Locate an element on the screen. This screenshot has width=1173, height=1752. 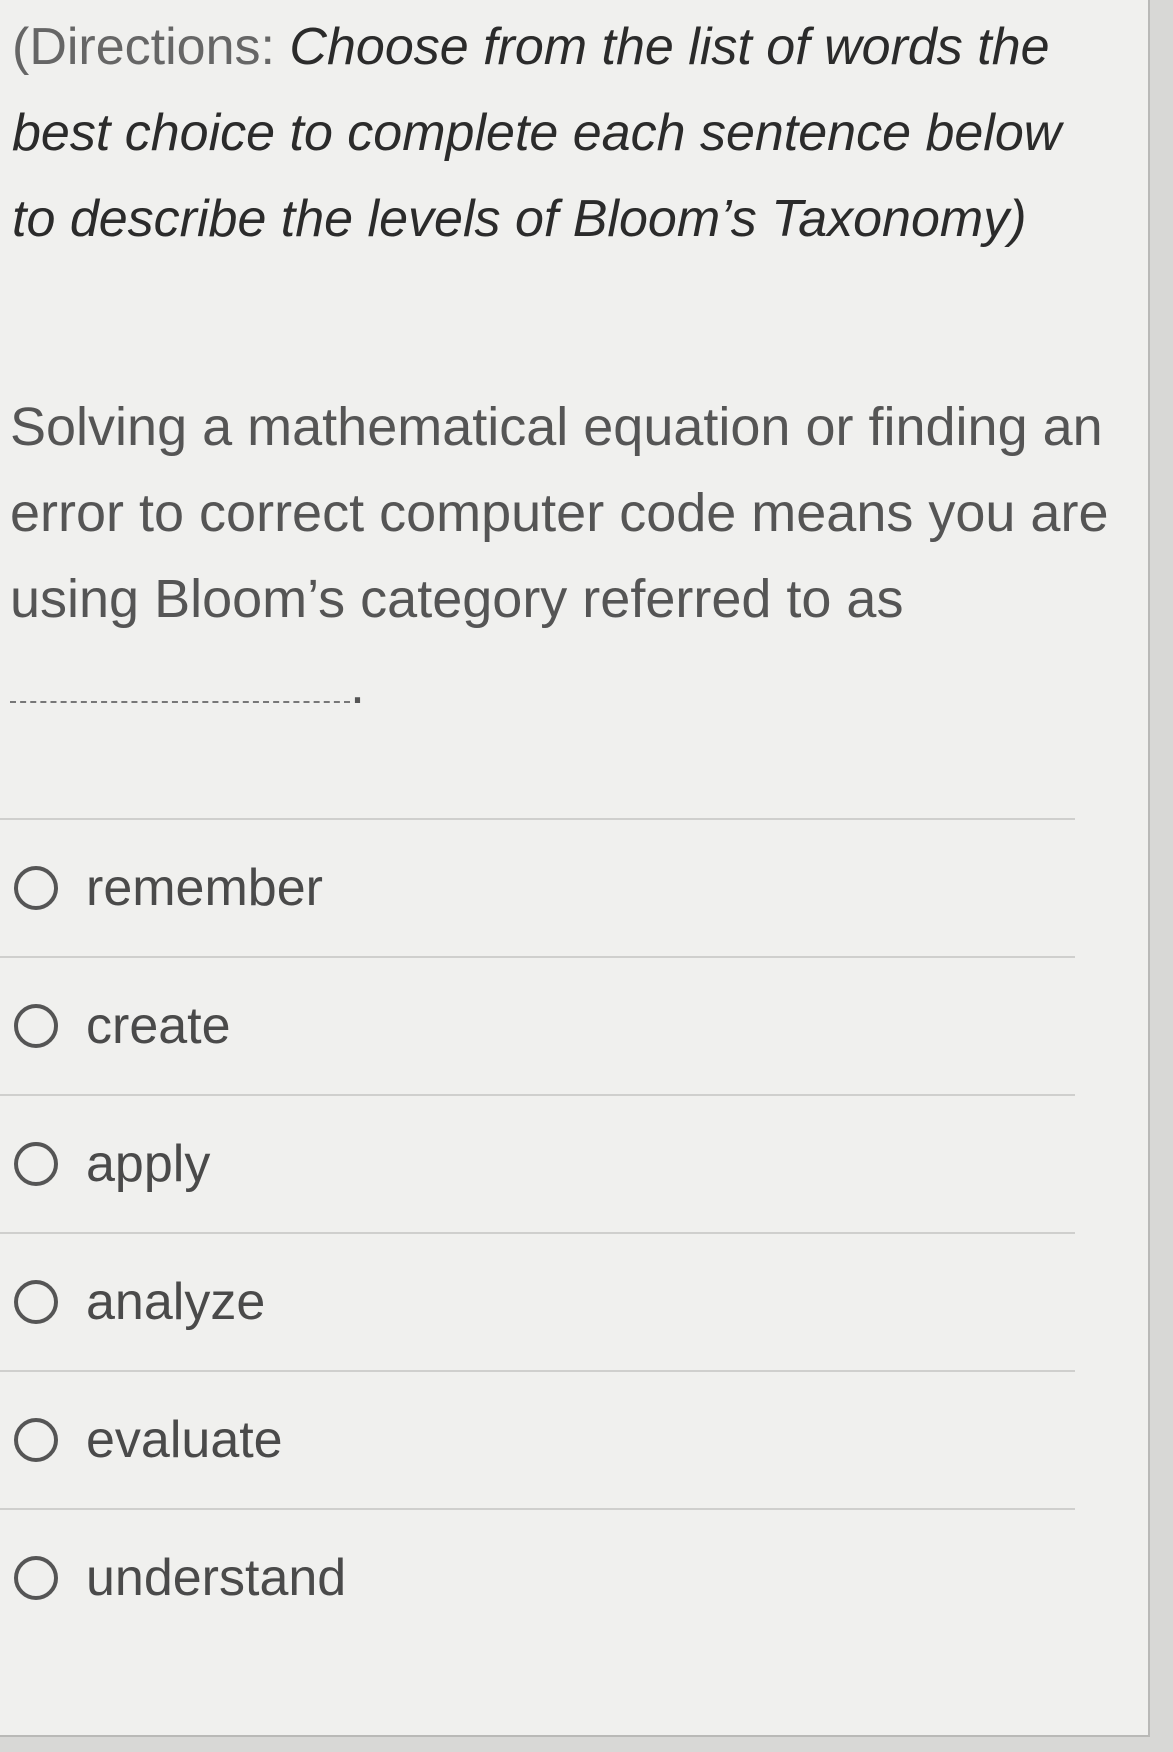
option-apply: apply is located at coordinates (537, 1163).